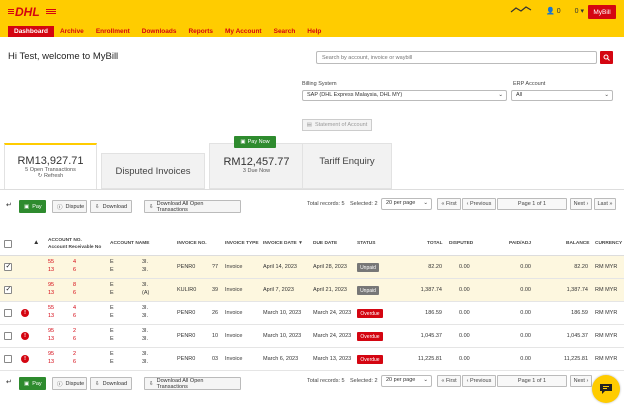 The image size is (624, 405). Describe the element at coordinates (255, 142) in the screenshot. I see `pay-now-button: ▣ Pay Now` at that location.